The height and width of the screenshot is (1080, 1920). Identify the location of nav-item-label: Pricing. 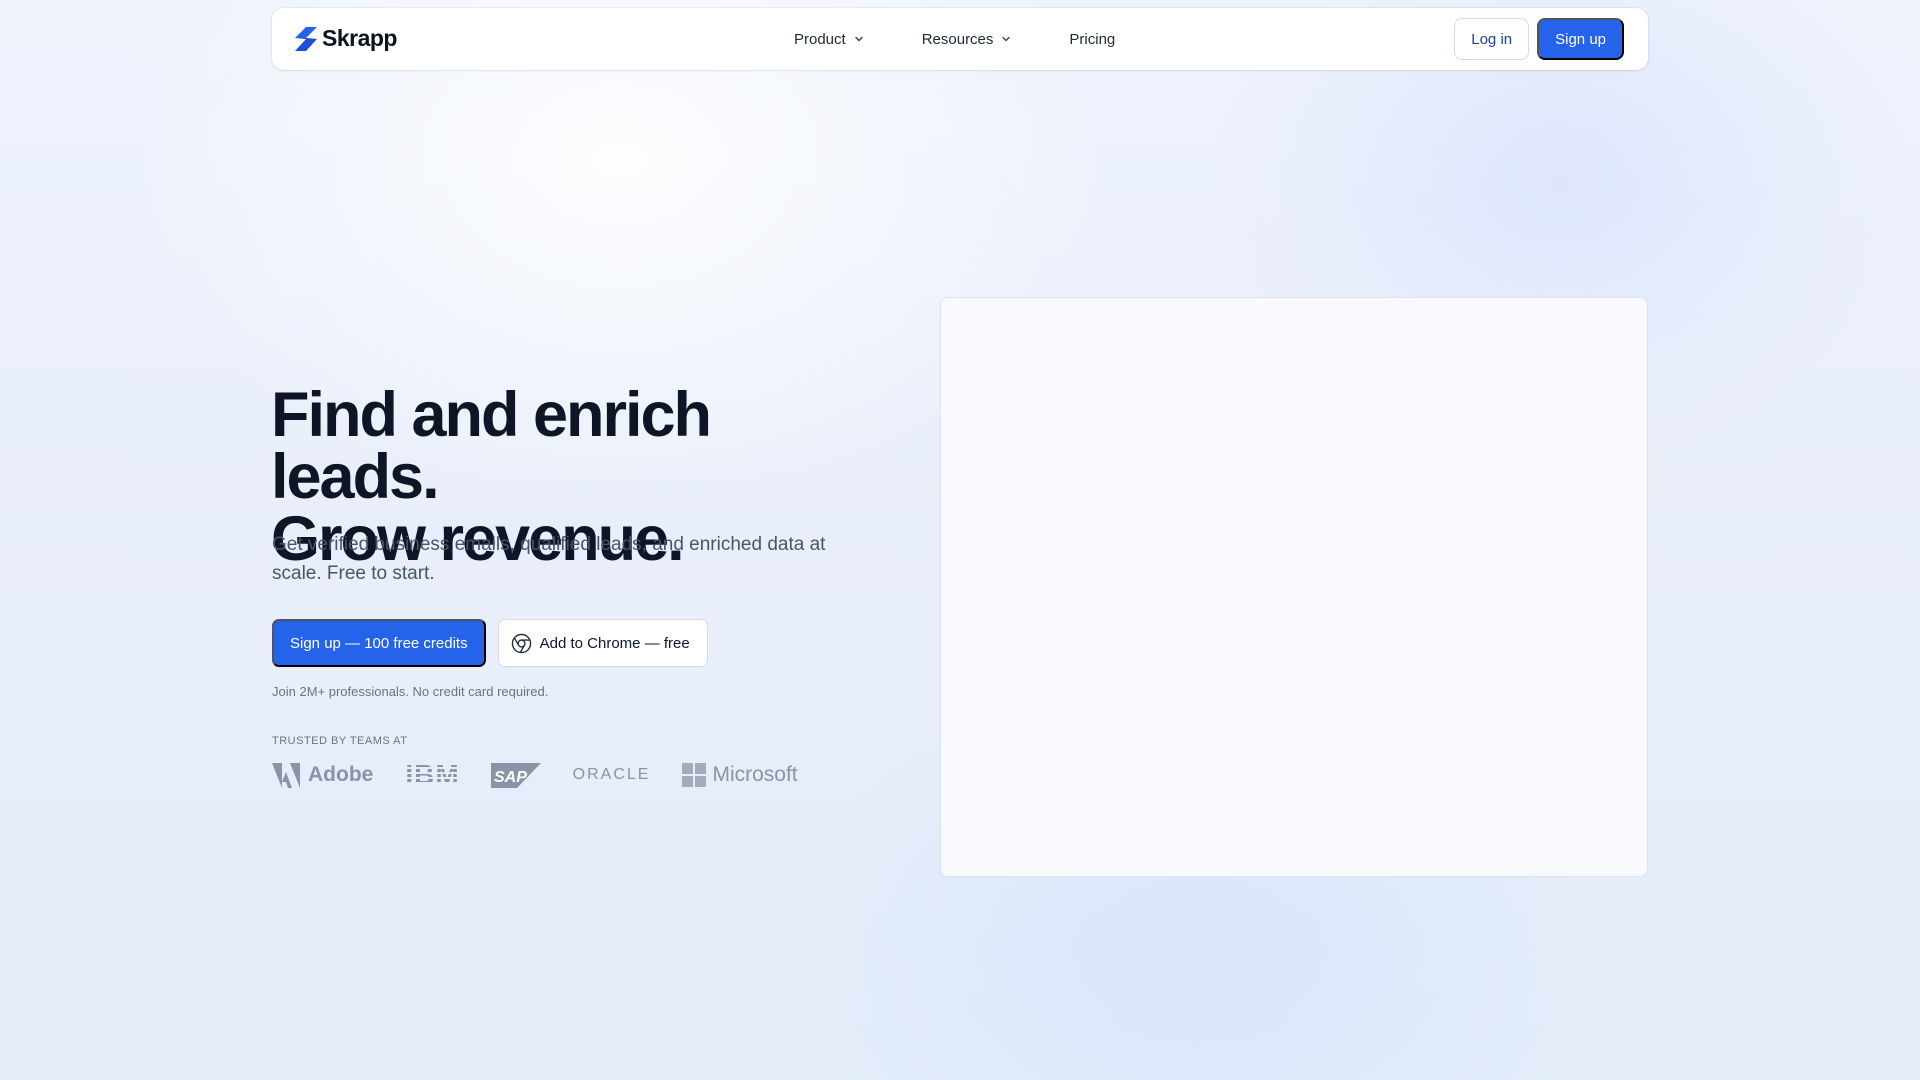
(1092, 39).